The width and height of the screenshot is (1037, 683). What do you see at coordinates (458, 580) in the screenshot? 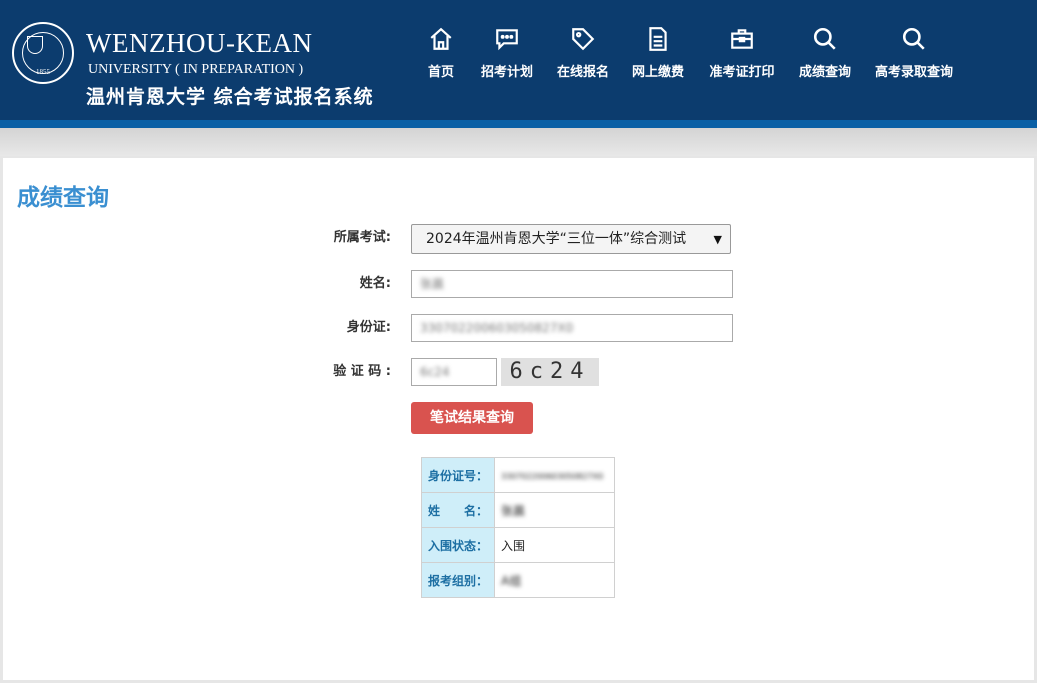
I see `result-key-group: 报考组别：` at bounding box center [458, 580].